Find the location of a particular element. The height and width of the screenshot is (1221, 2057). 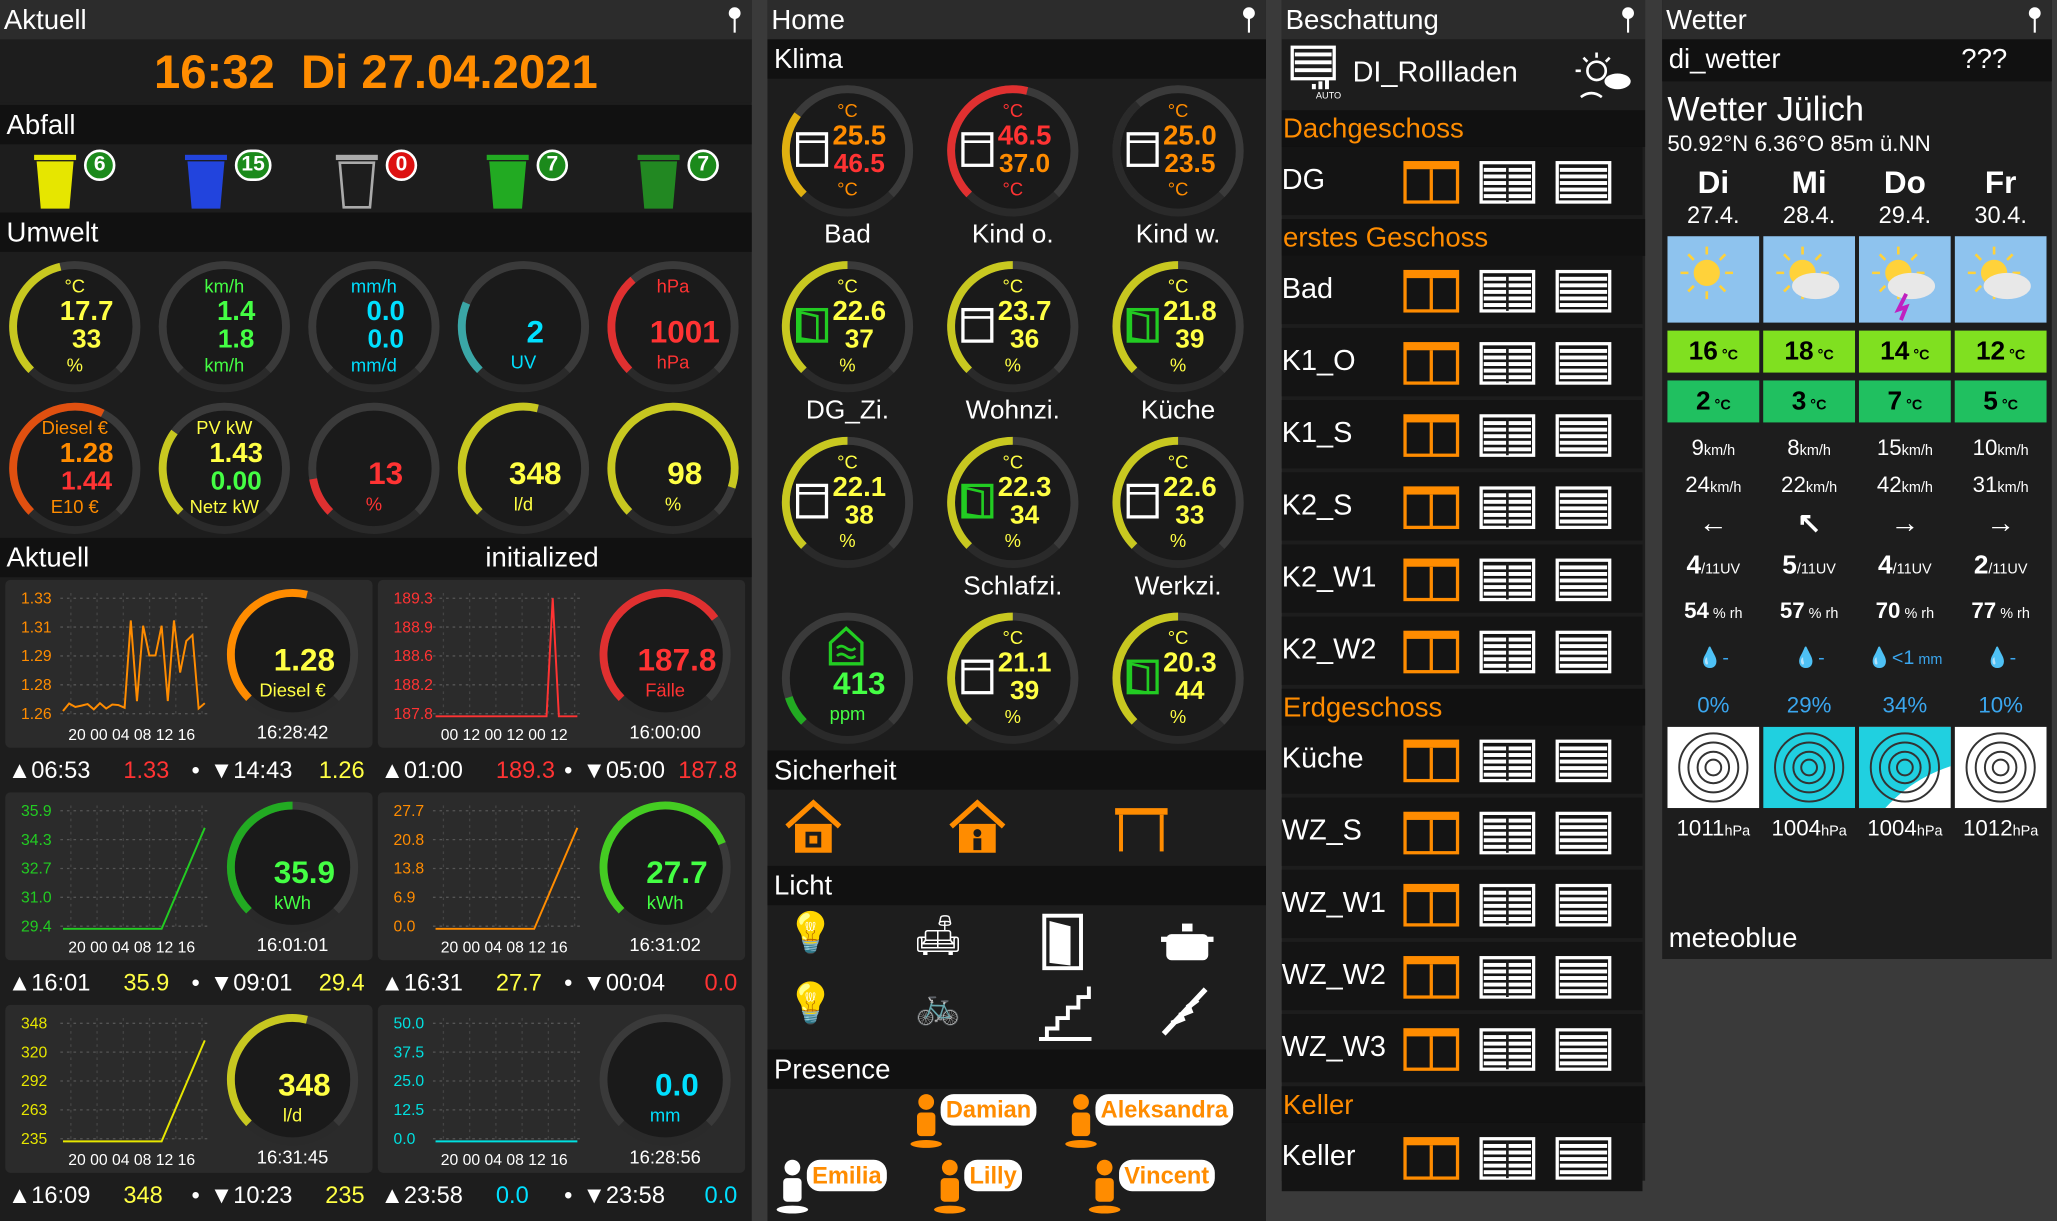

light-switch-2: 💡 is located at coordinates (811, 1012).